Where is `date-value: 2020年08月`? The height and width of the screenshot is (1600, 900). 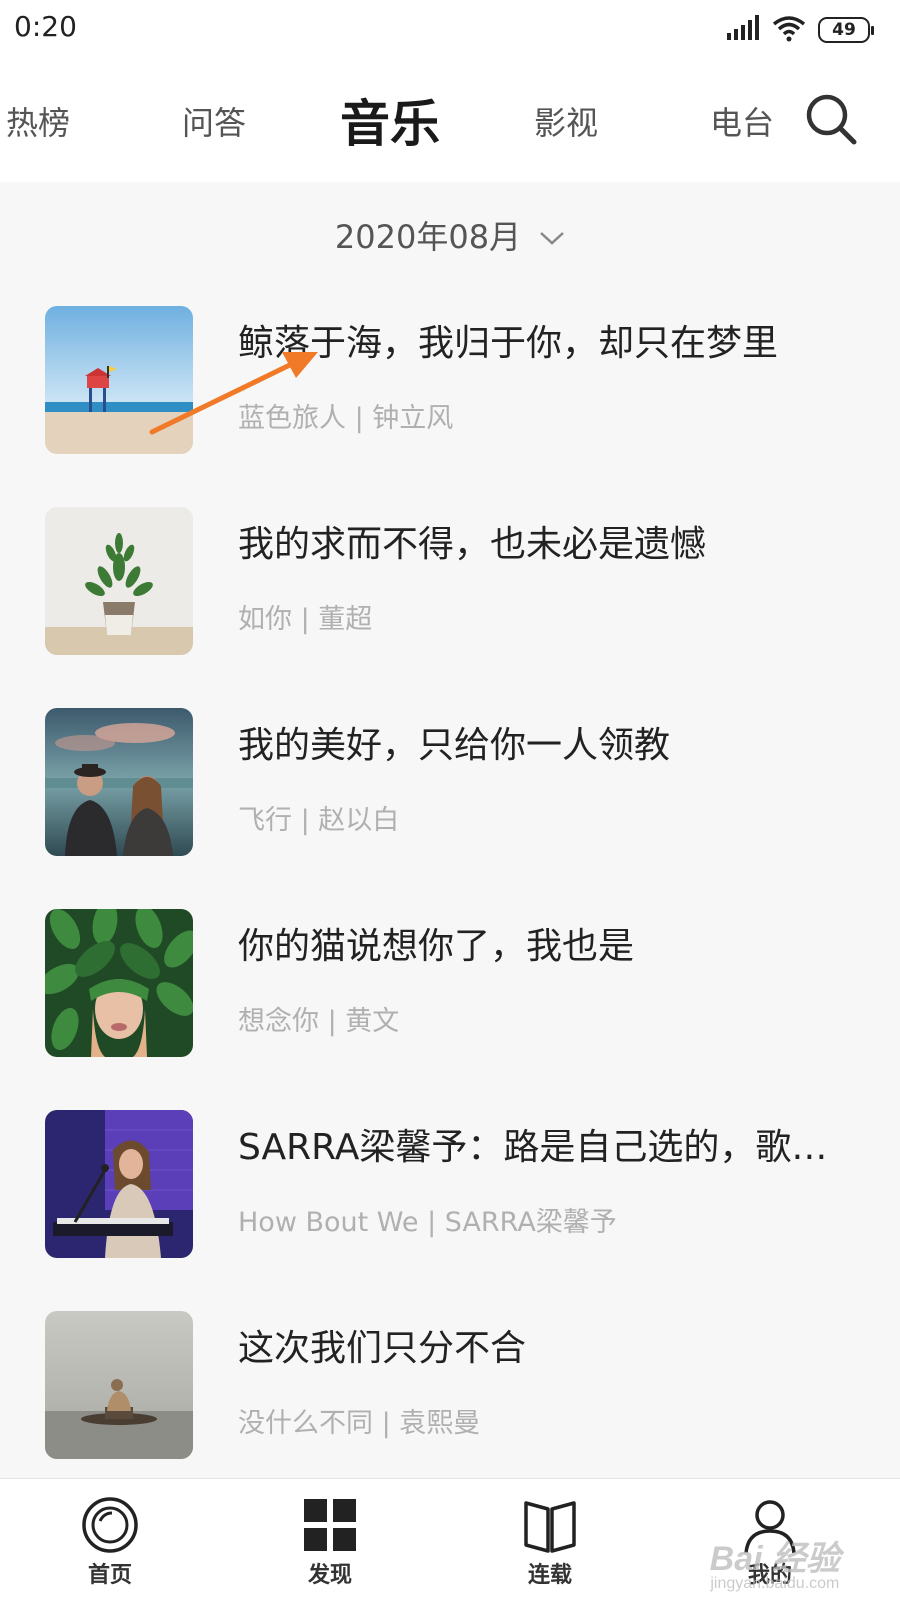 date-value: 2020年08月 is located at coordinates (428, 237).